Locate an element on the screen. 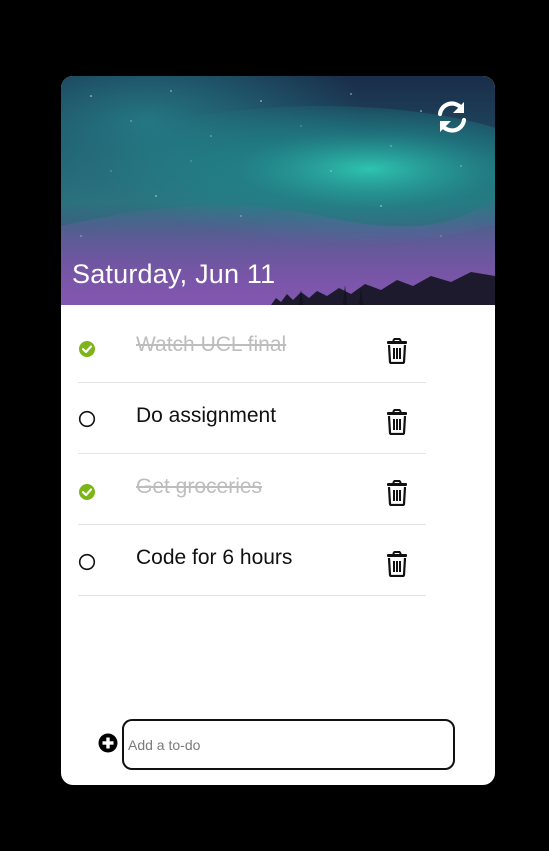  plus-circle-icon is located at coordinates (108, 743).